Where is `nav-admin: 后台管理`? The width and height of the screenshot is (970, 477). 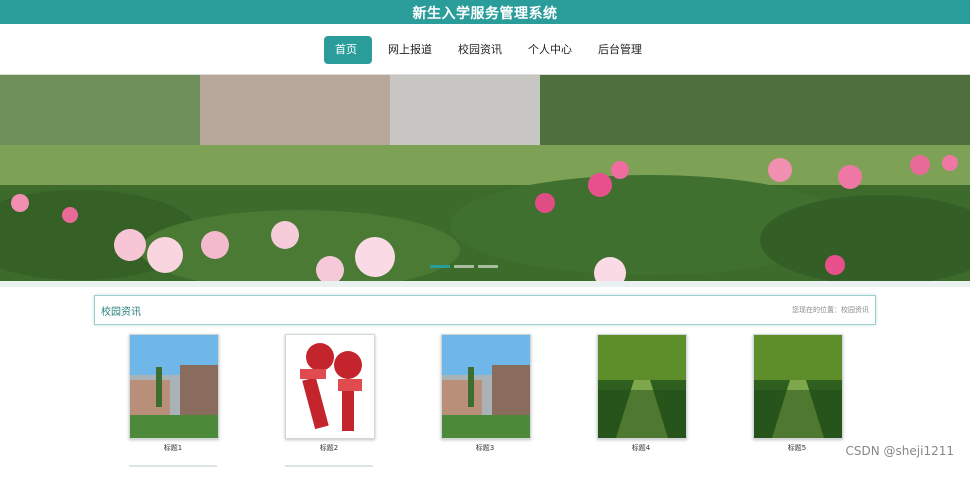 nav-admin: 后台管理 is located at coordinates (620, 50).